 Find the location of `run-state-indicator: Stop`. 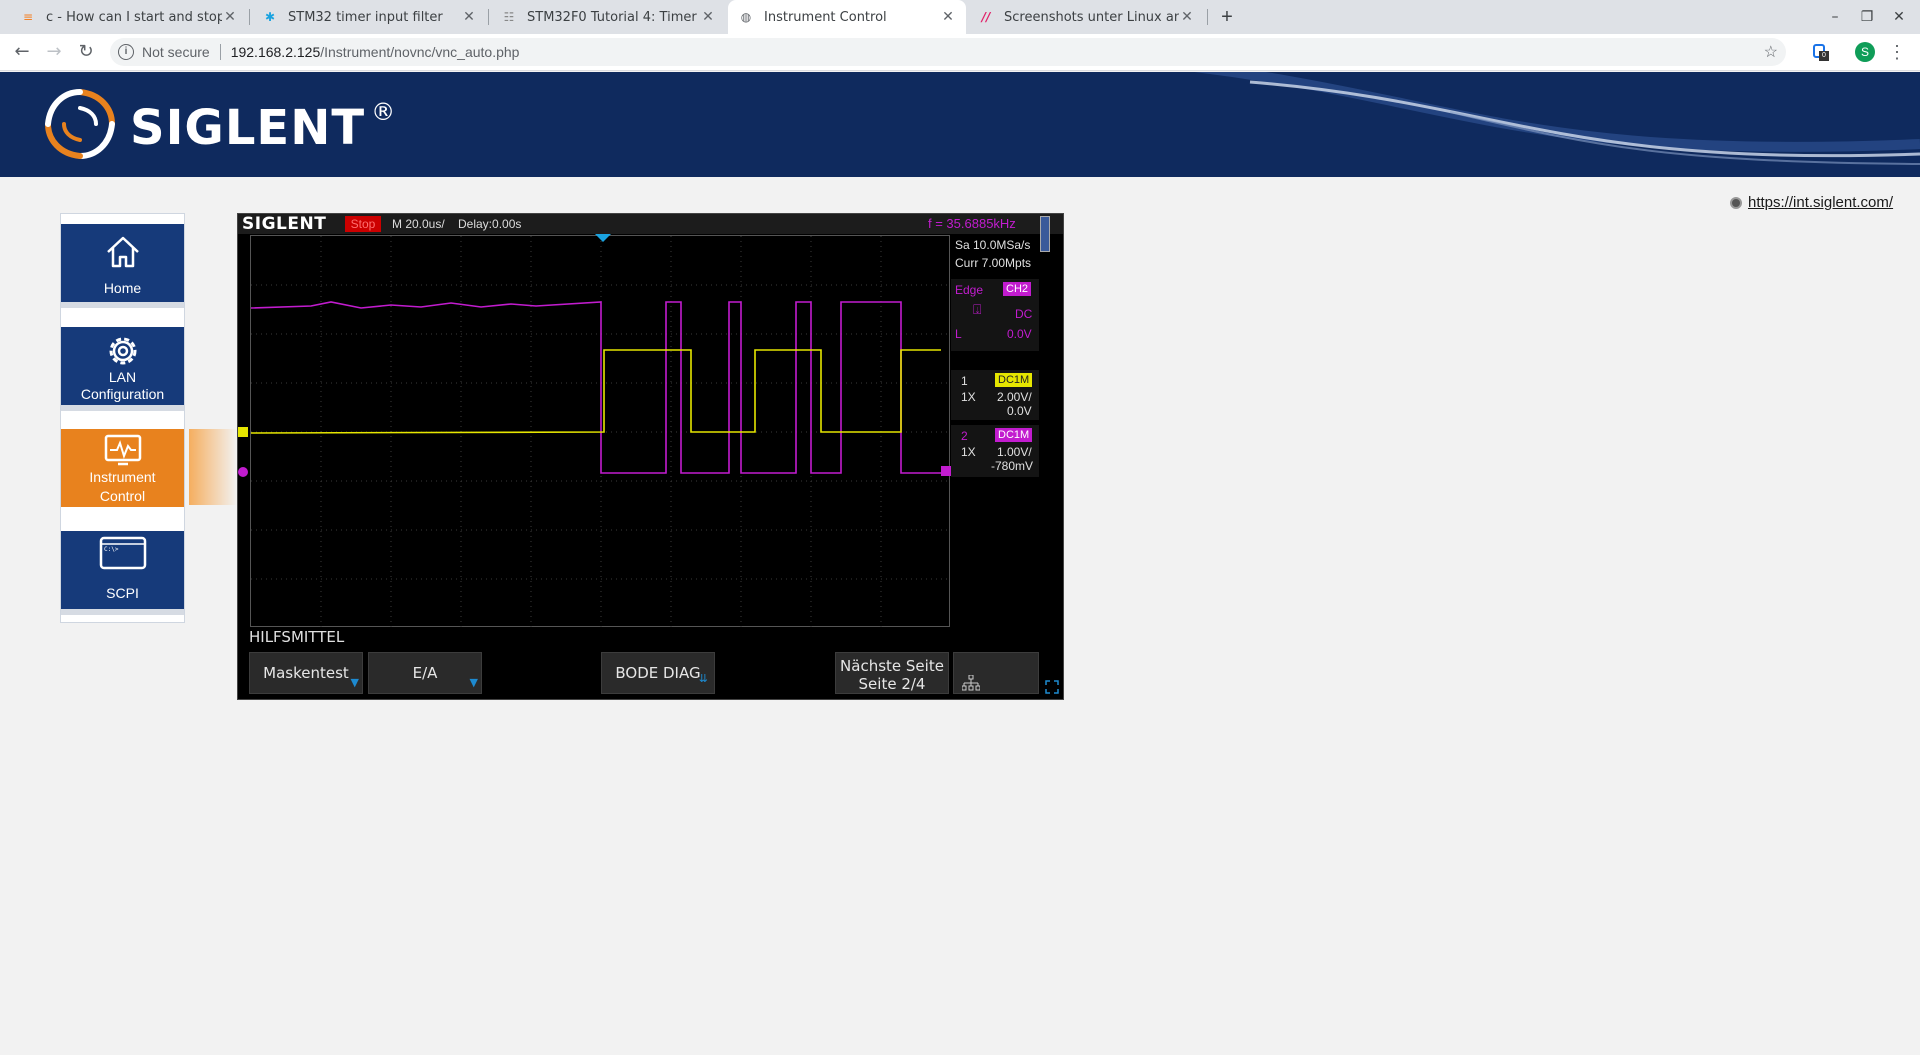

run-state-indicator: Stop is located at coordinates (363, 224).